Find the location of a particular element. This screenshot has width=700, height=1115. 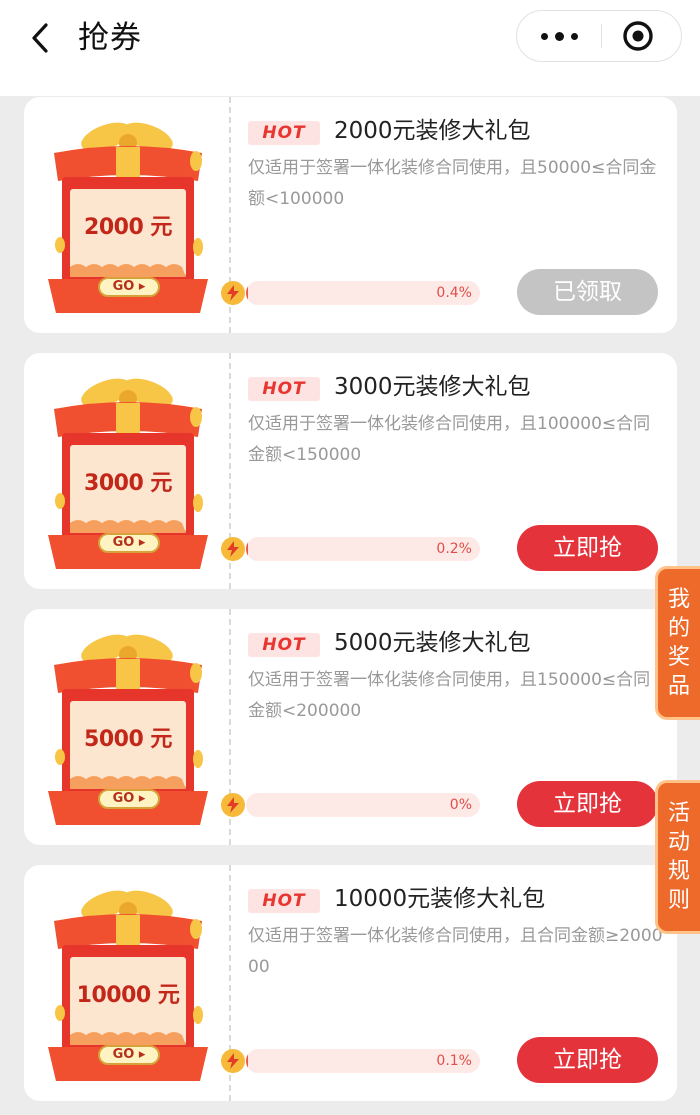

side-tab-char: 奖 is located at coordinates (678, 657).